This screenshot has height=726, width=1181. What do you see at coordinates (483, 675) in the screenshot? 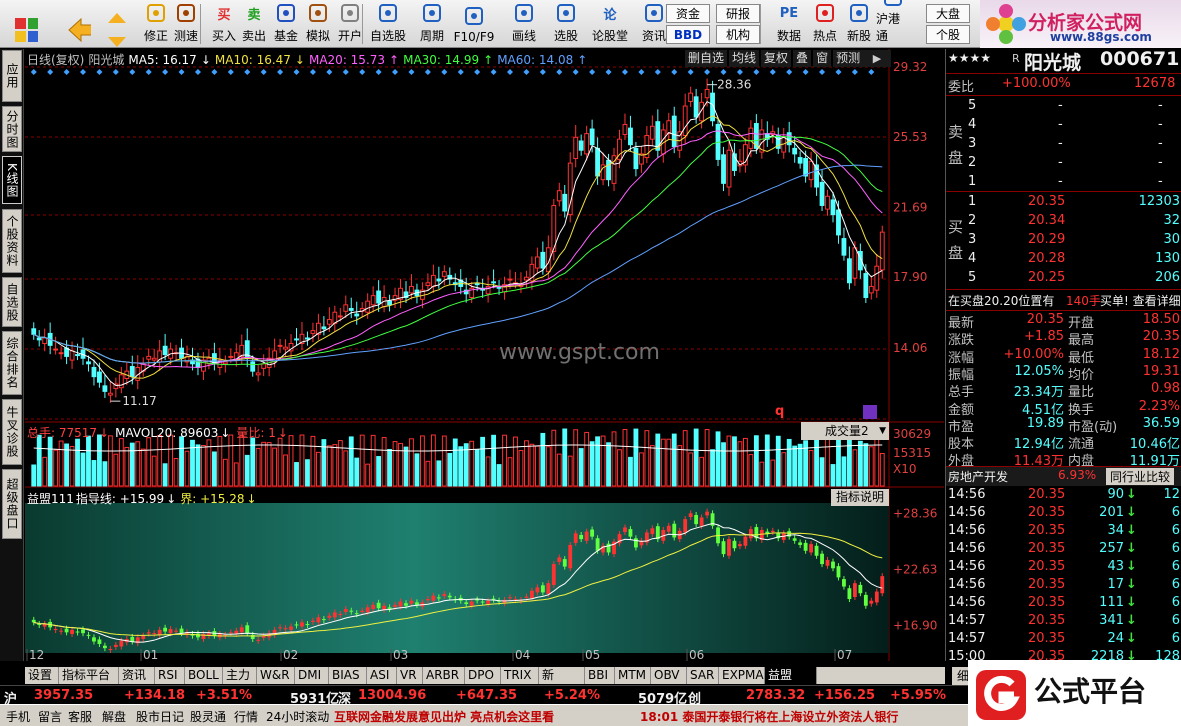
I see `indicator-tab-12: DPO` at bounding box center [483, 675].